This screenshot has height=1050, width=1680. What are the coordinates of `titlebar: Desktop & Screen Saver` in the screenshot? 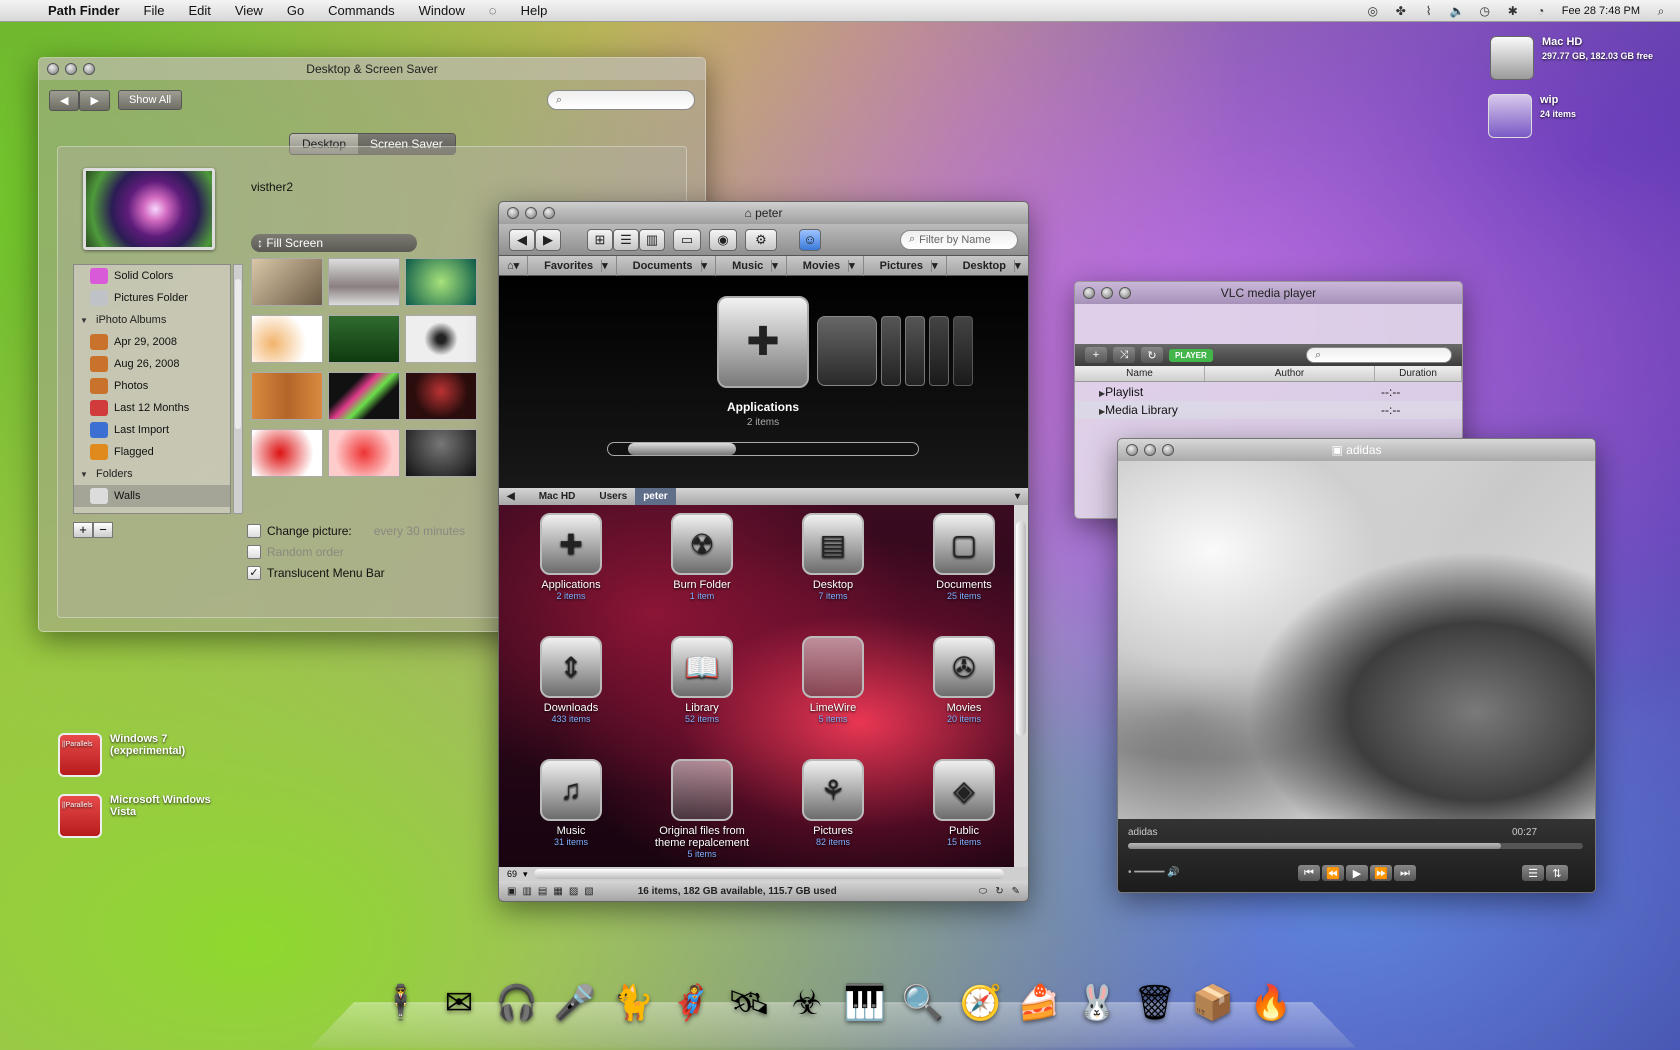 It's located at (372, 69).